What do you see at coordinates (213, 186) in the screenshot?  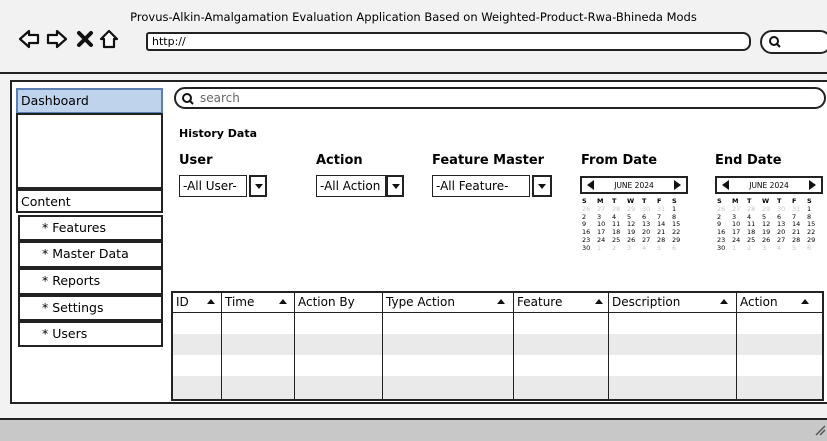 I see `user-select: -All User-` at bounding box center [213, 186].